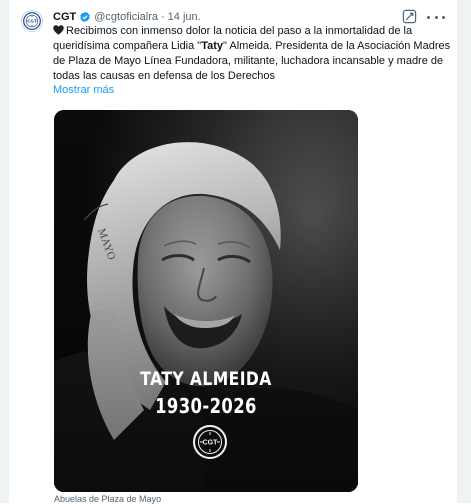  I want to click on tweet-header: CGT @cgtoficialra · 14 jun., so click(127, 17).